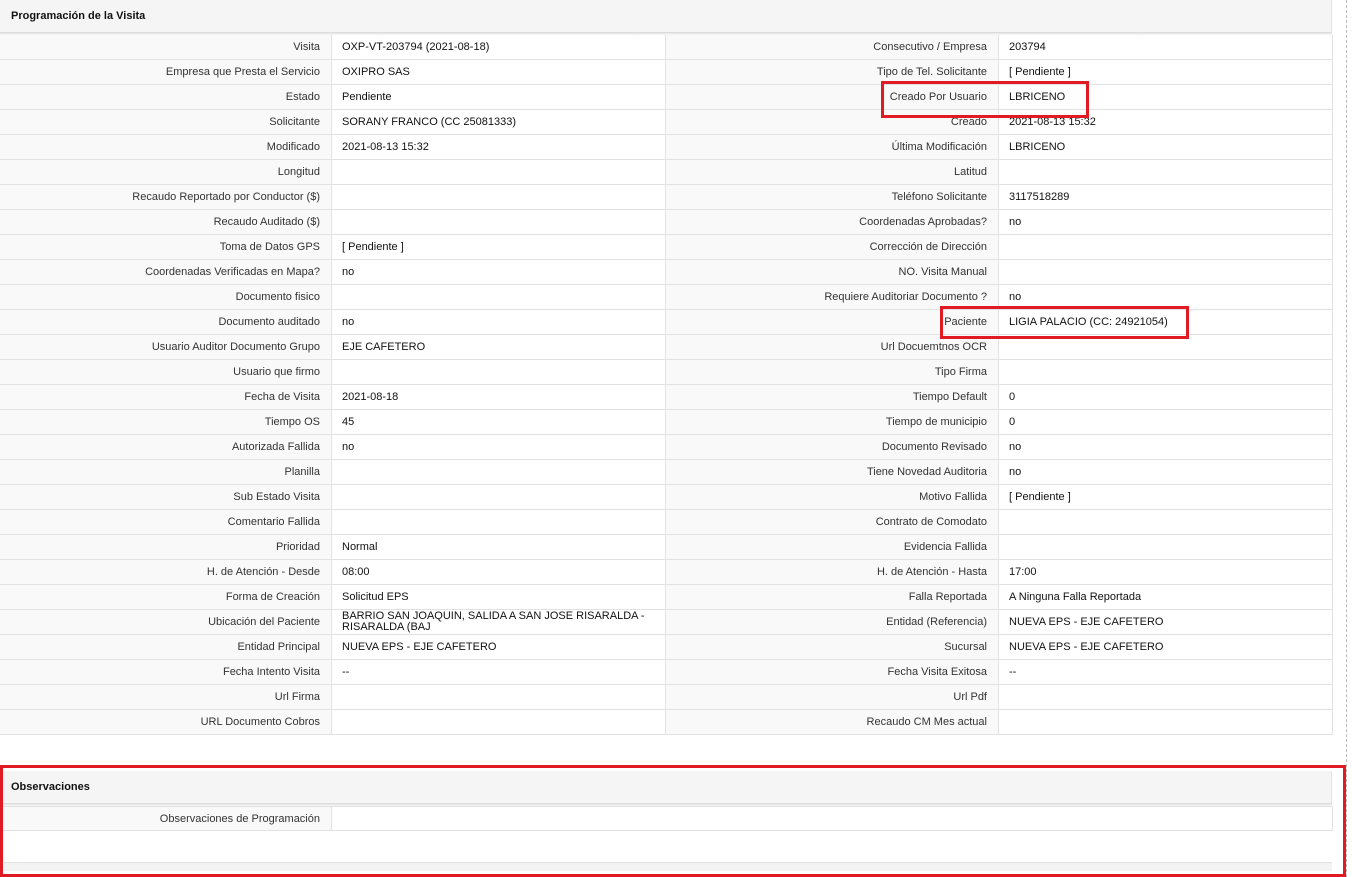 This screenshot has height=877, width=1352. I want to click on field-label: H. de Atención - Desde, so click(166, 572).